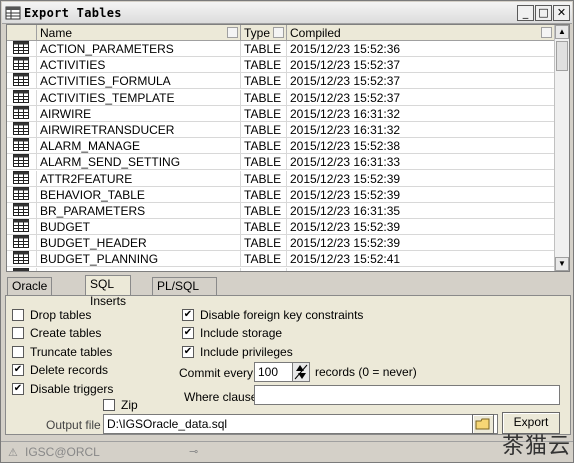 This screenshot has height=463, width=574. Describe the element at coordinates (193, 451) in the screenshot. I see `pin-icon: ⊸` at that location.